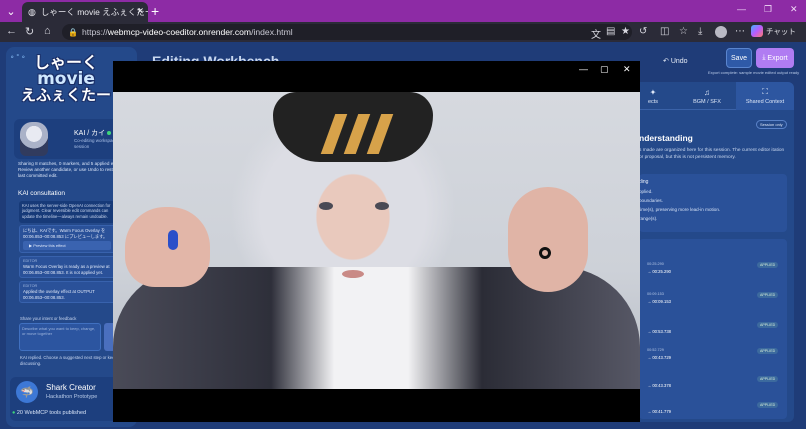 The width and height of the screenshot is (806, 429). I want to click on more-menu-icon: ⋯, so click(740, 31).